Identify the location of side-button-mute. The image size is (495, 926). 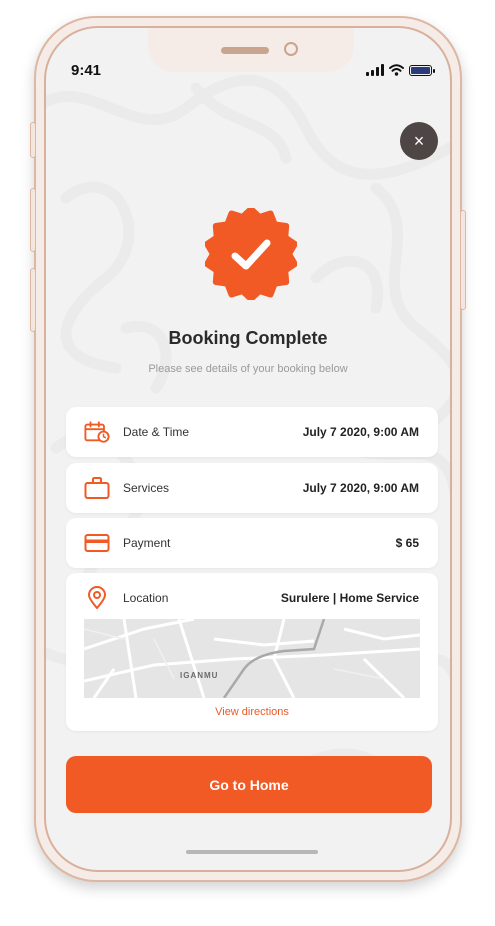
(33, 140).